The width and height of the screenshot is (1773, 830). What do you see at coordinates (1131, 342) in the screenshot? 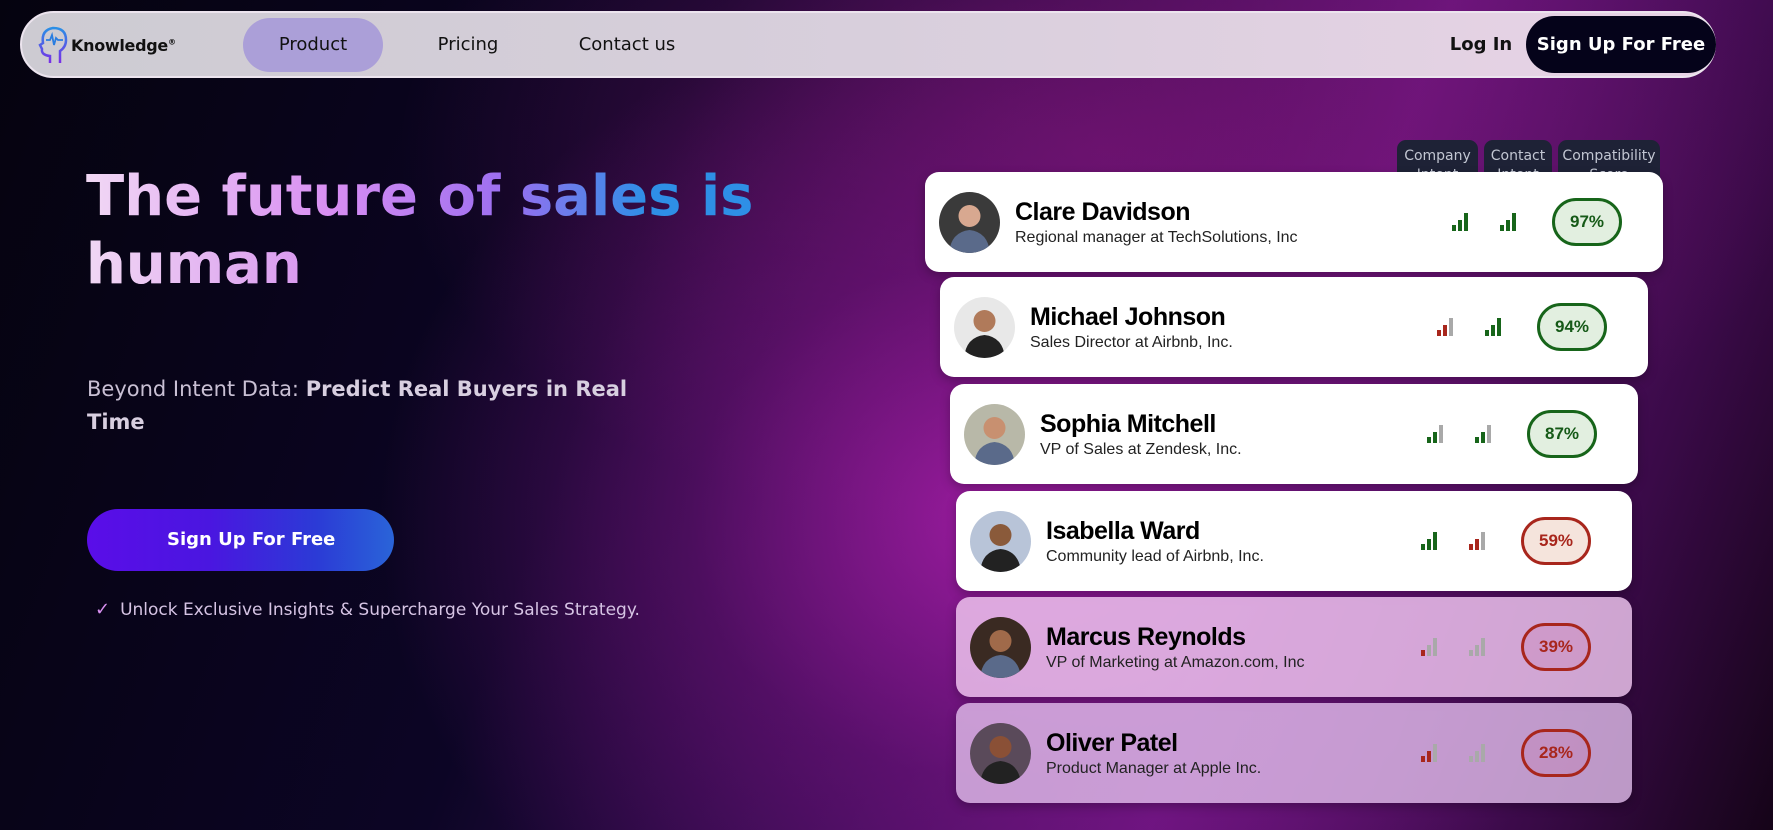
I see `lead-role: Sales Director at Airbnb, Inc.` at bounding box center [1131, 342].